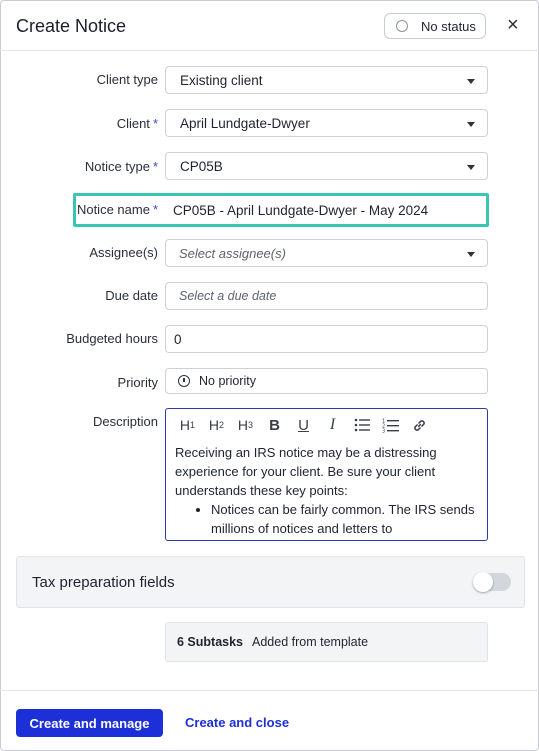  Describe the element at coordinates (310, 642) in the screenshot. I see `subtasks-note: Added from template` at that location.